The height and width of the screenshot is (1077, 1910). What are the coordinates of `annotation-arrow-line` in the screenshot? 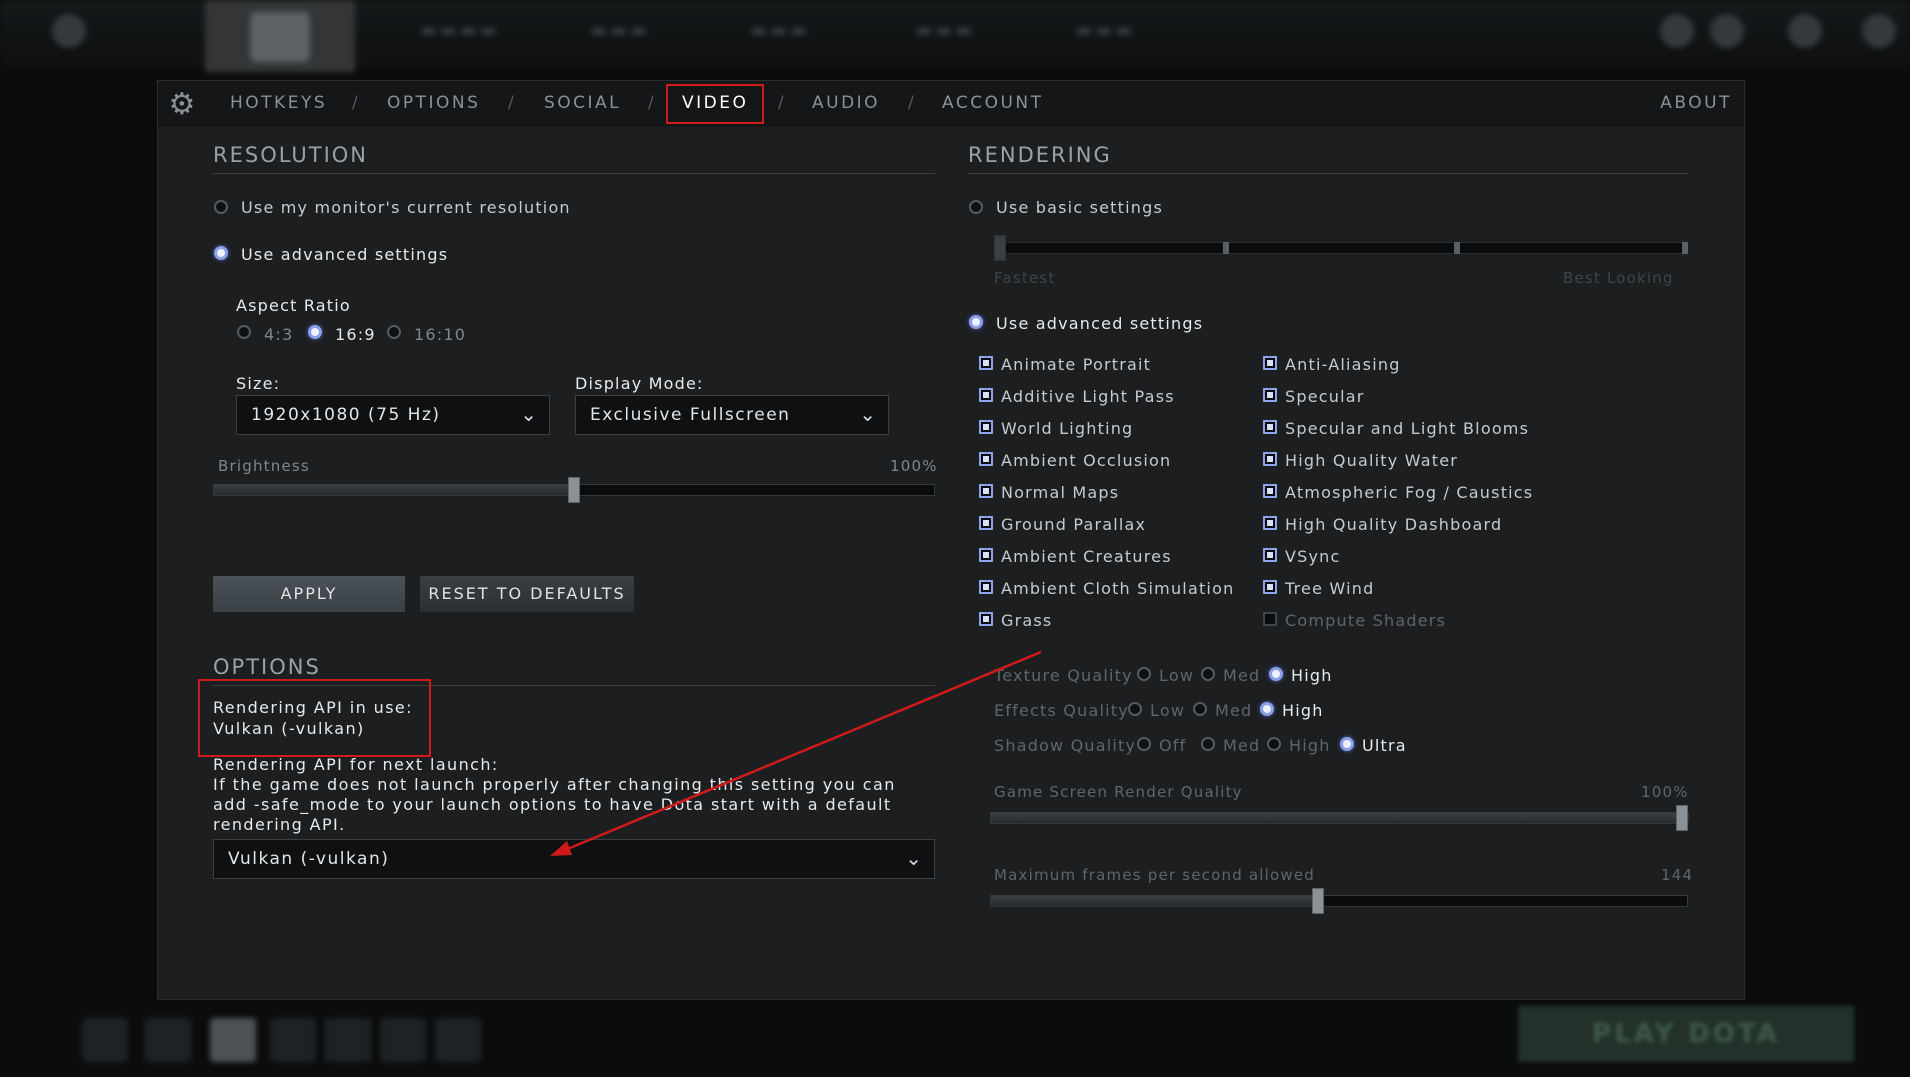 It's located at (803, 751).